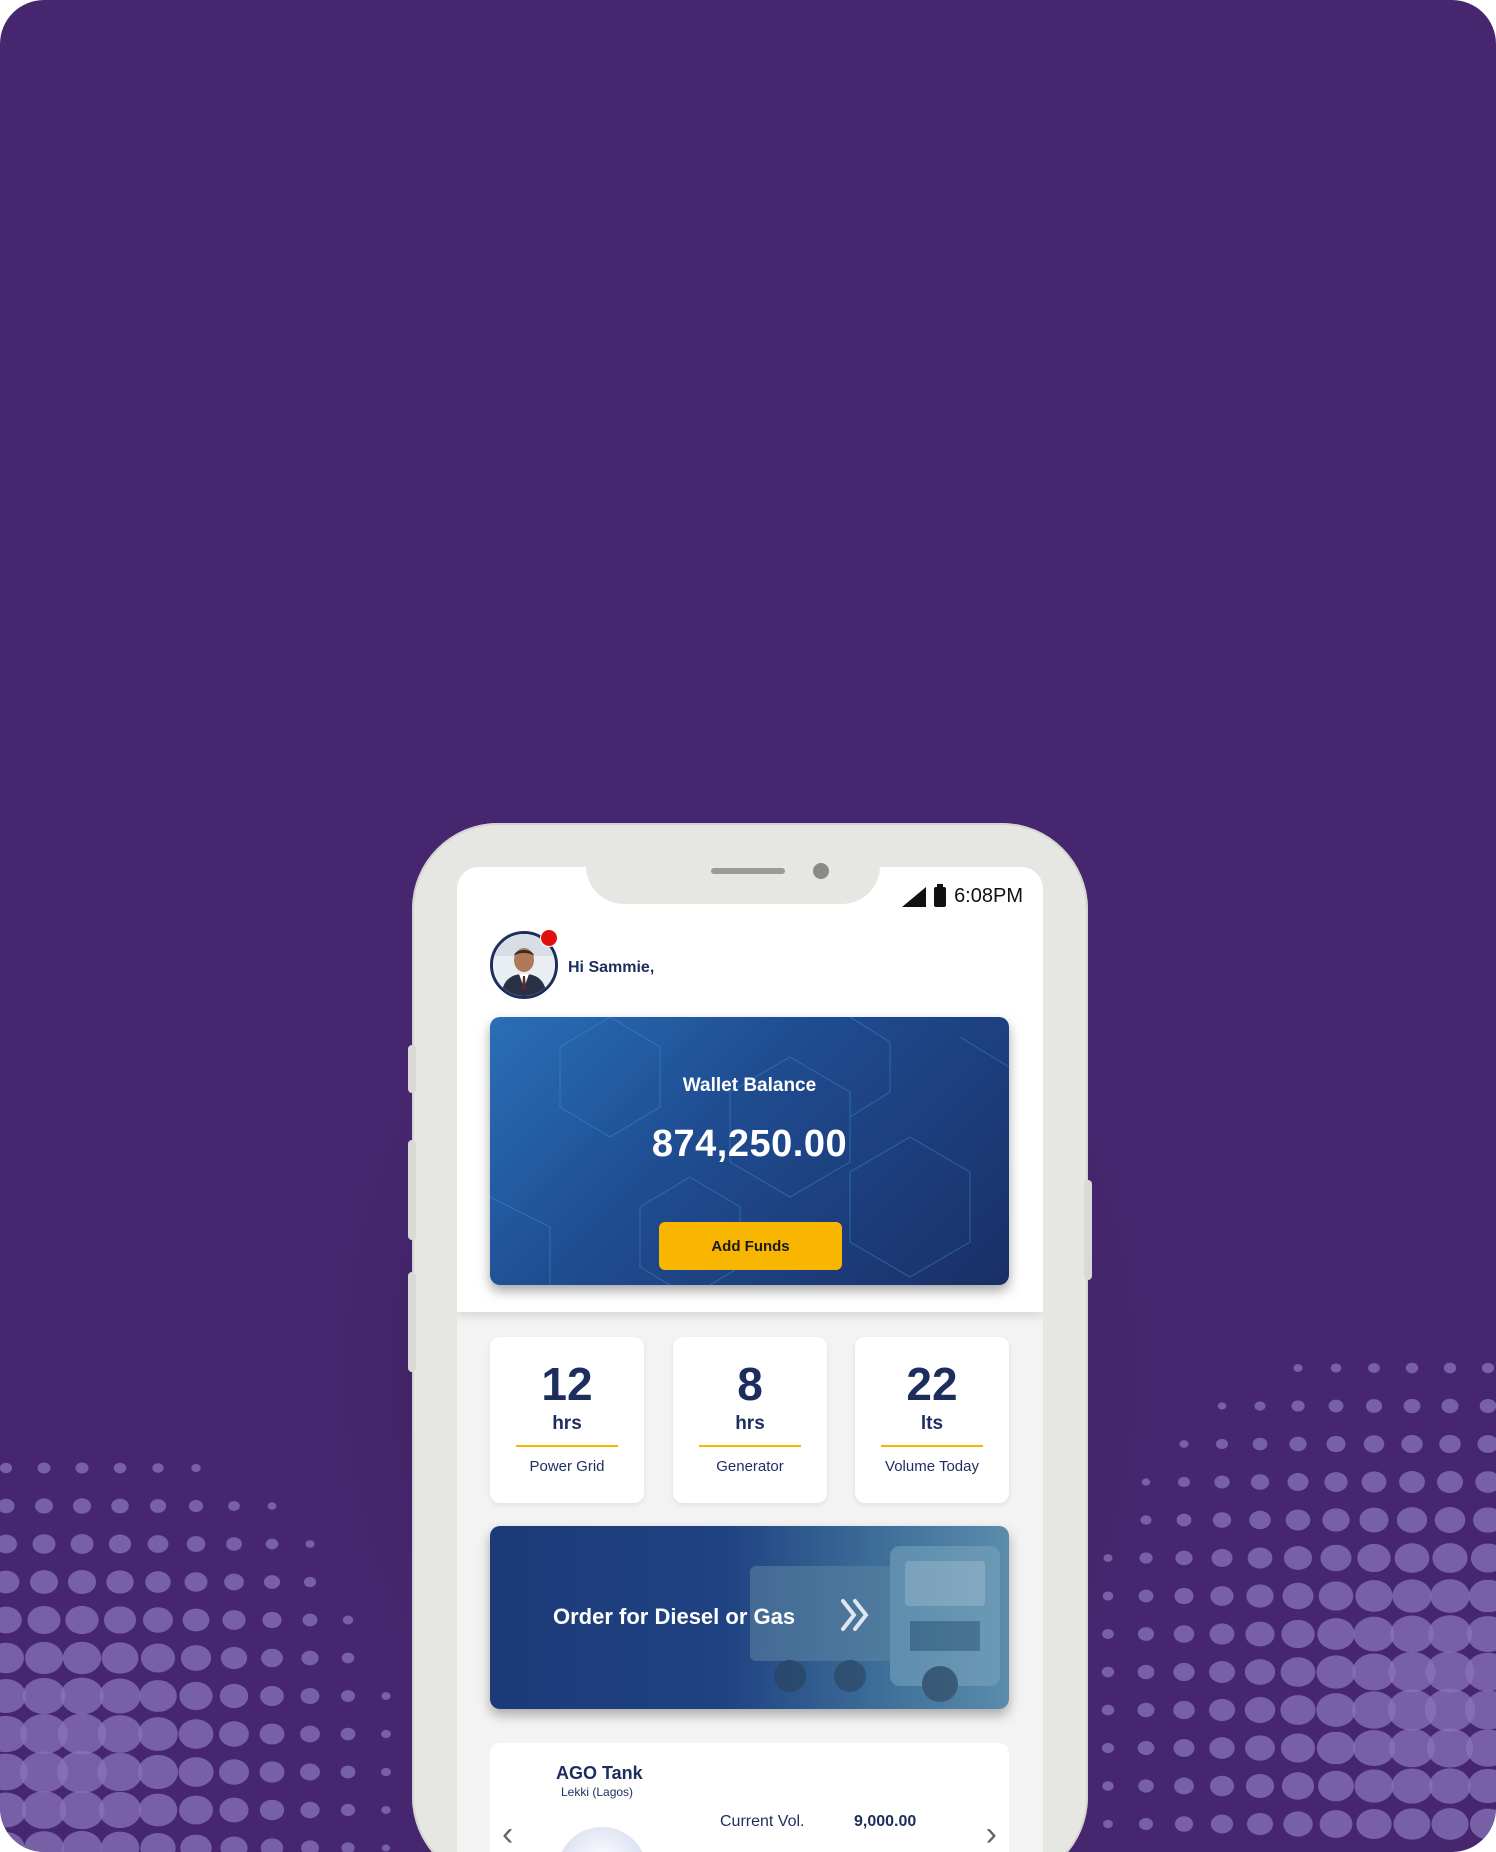  What do you see at coordinates (567, 1384) in the screenshot?
I see `stat-value: 12` at bounding box center [567, 1384].